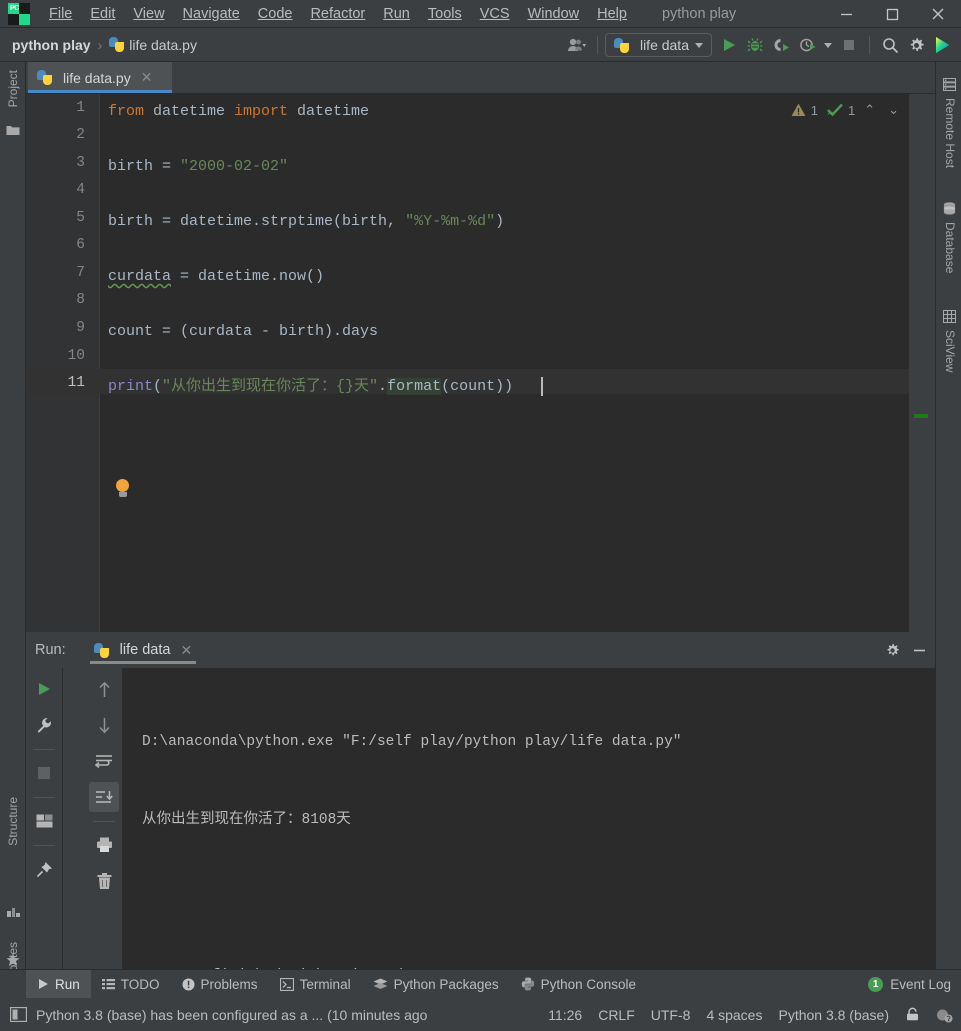 The height and width of the screenshot is (1031, 961). What do you see at coordinates (100, 77) in the screenshot?
I see `editor-tab-life-data: life data.py ✕` at bounding box center [100, 77].